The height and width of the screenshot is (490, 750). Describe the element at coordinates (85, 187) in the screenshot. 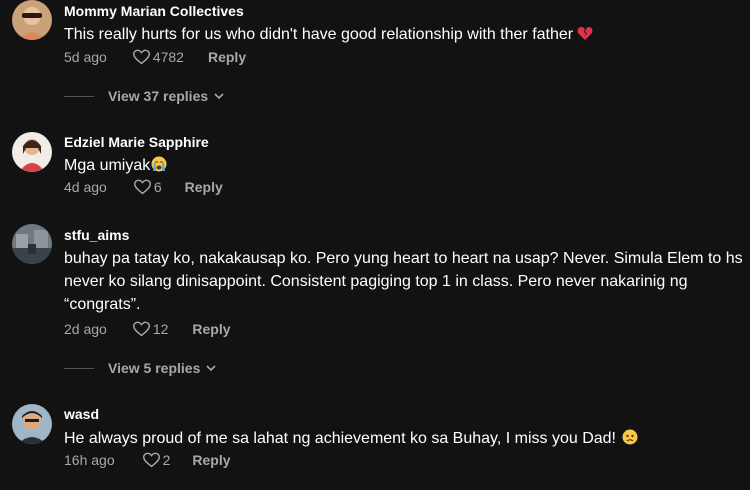

I see `comment-time: 4d ago` at that location.